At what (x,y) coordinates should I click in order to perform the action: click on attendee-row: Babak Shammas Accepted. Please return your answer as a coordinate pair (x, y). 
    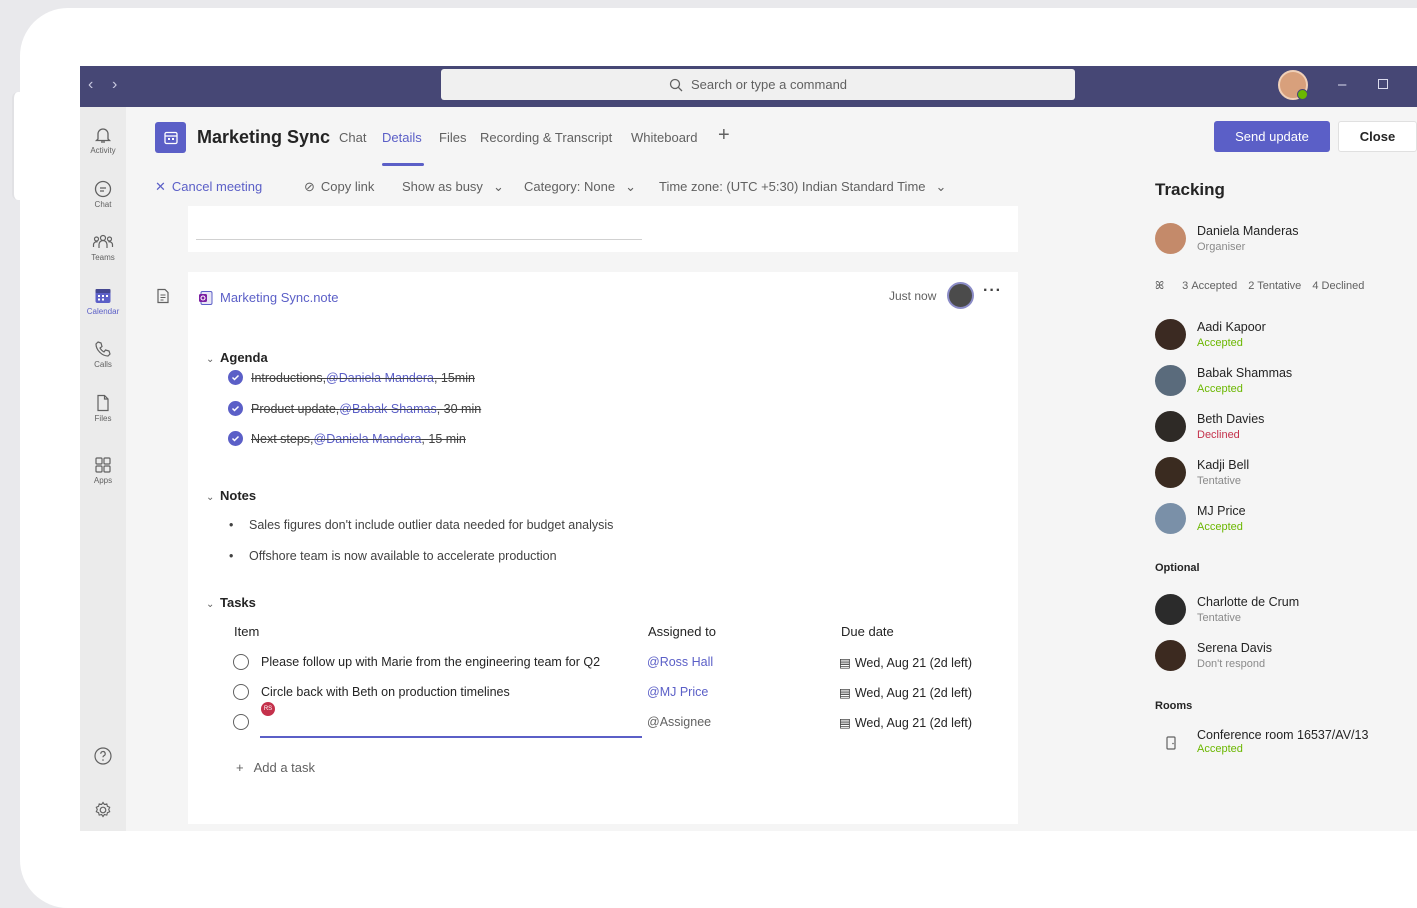
    Looking at the image, I should click on (1285, 385).